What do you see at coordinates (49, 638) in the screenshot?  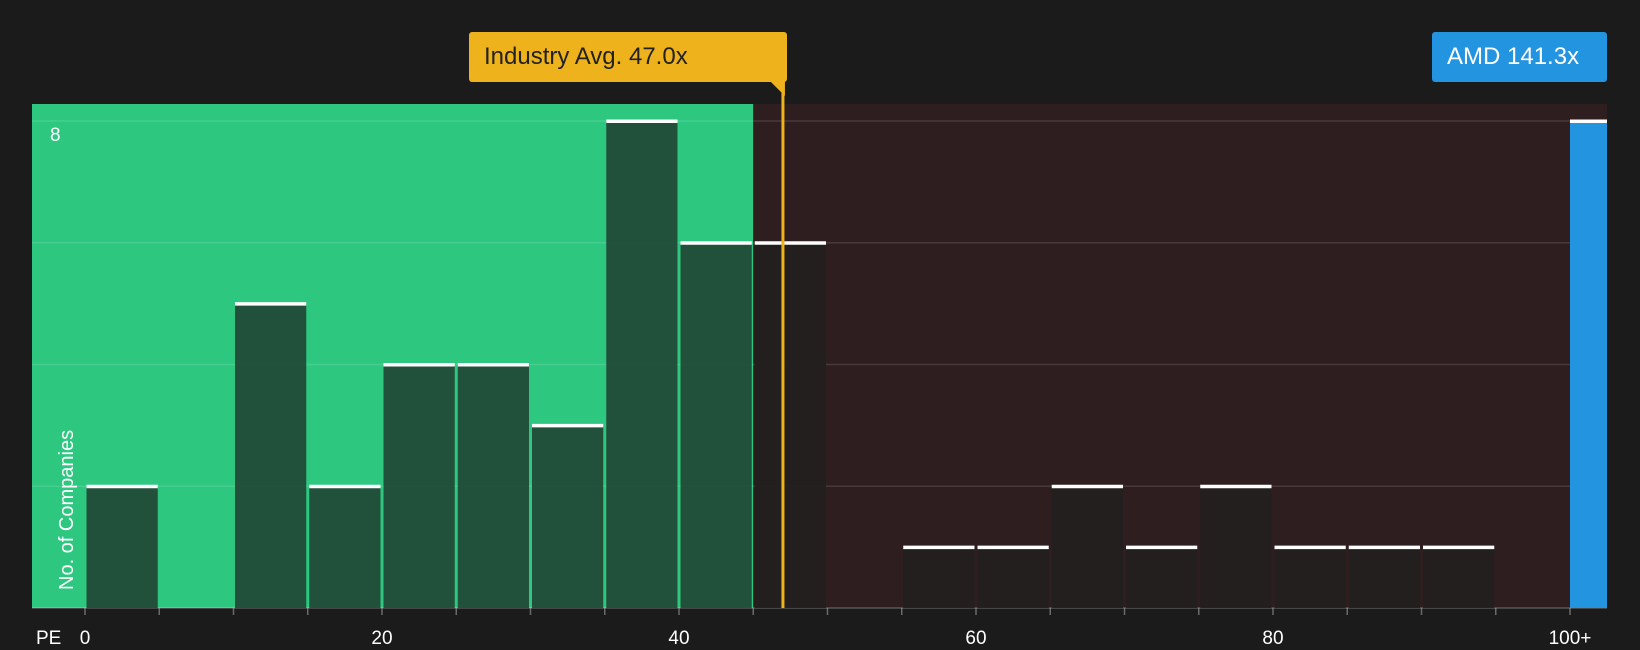 I see `x-axis-title: PE` at bounding box center [49, 638].